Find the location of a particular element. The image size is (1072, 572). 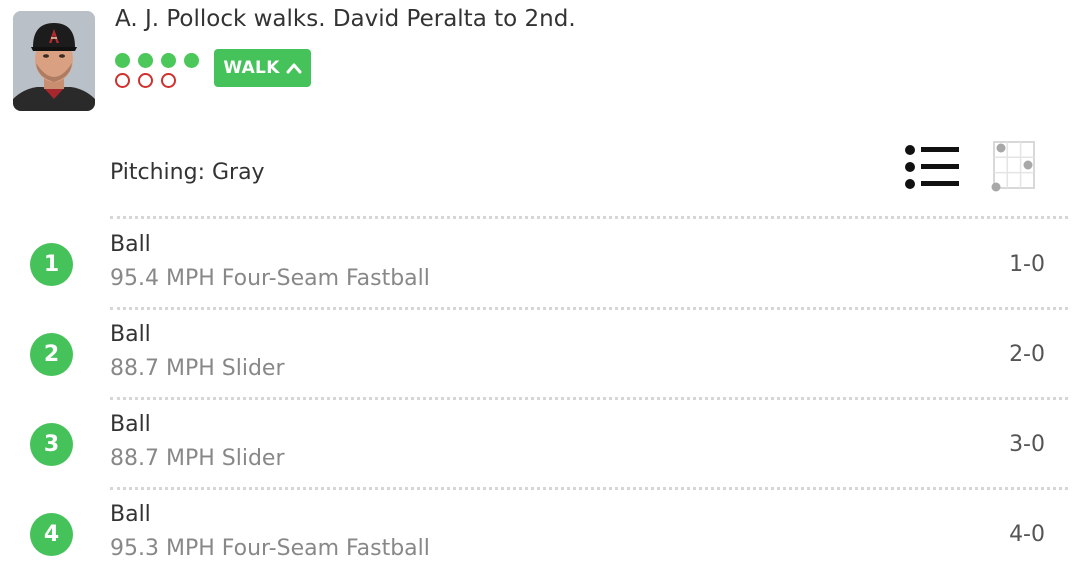

list-icon is located at coordinates (932, 167).